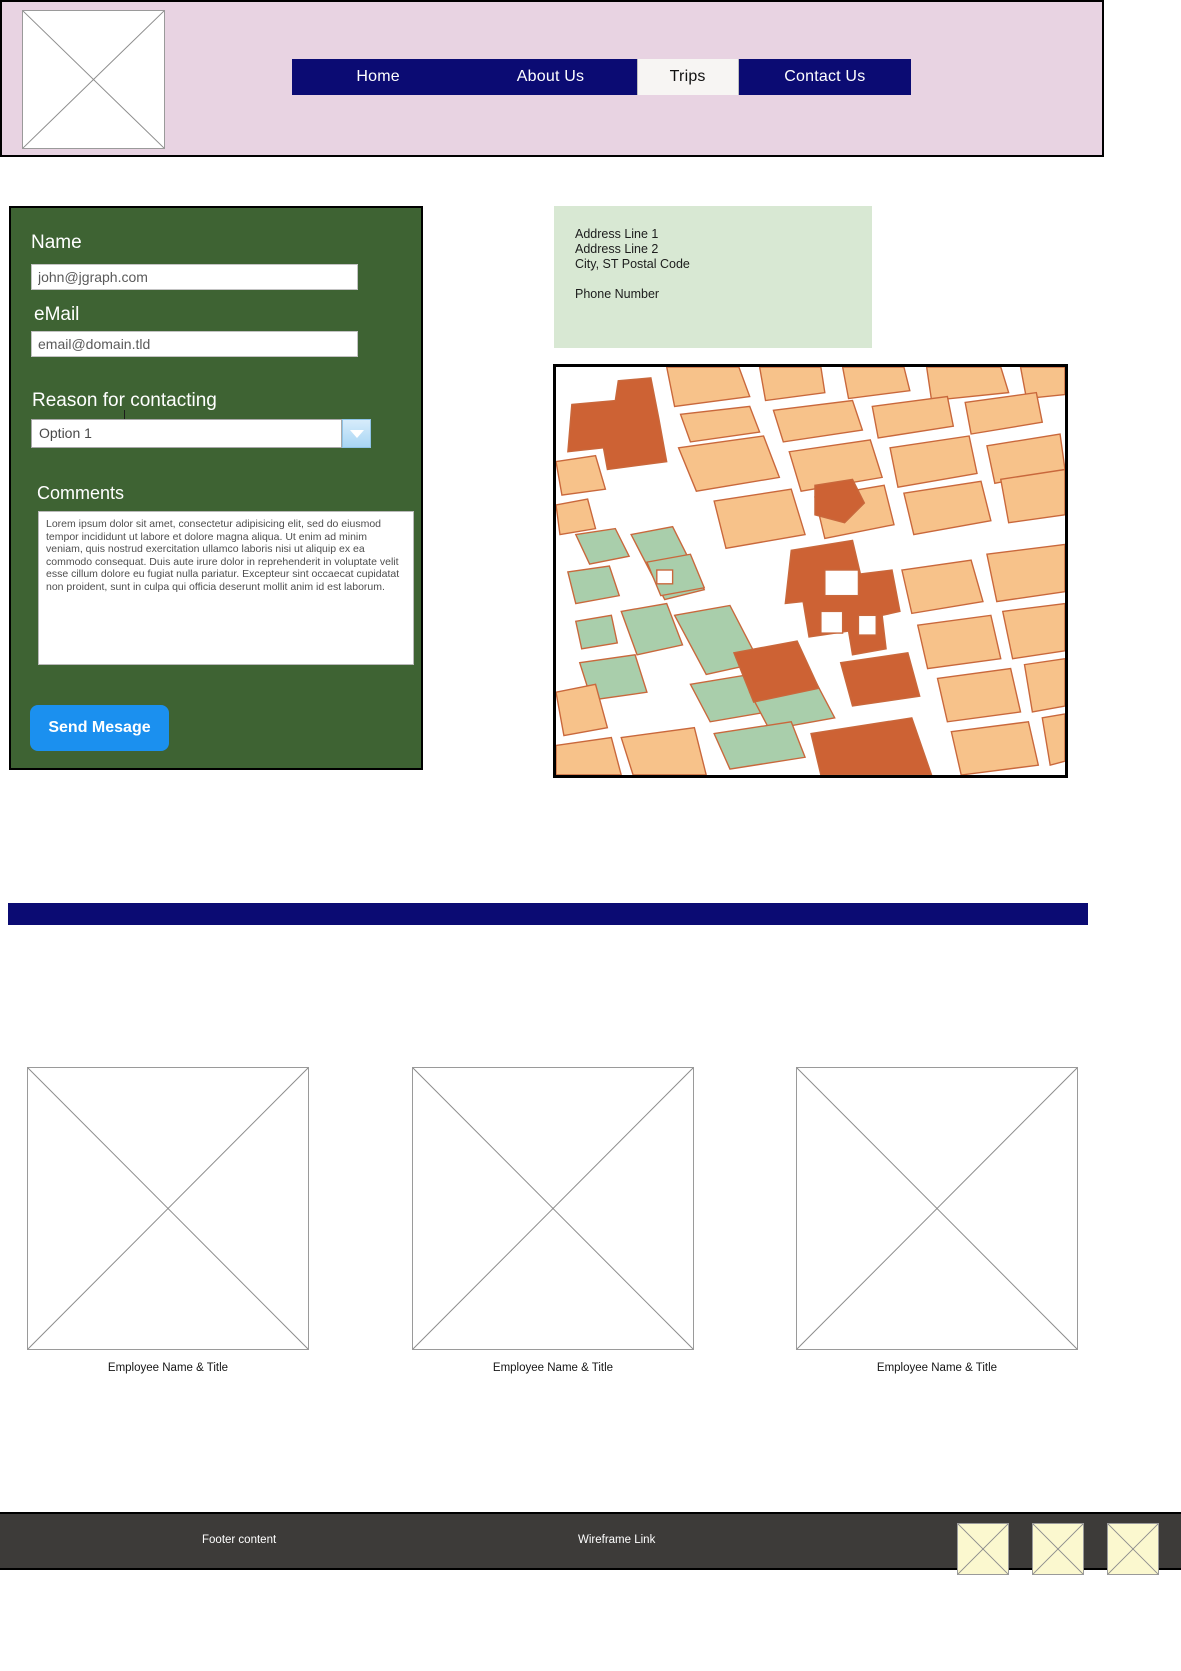  I want to click on map-illustration, so click(810, 571).